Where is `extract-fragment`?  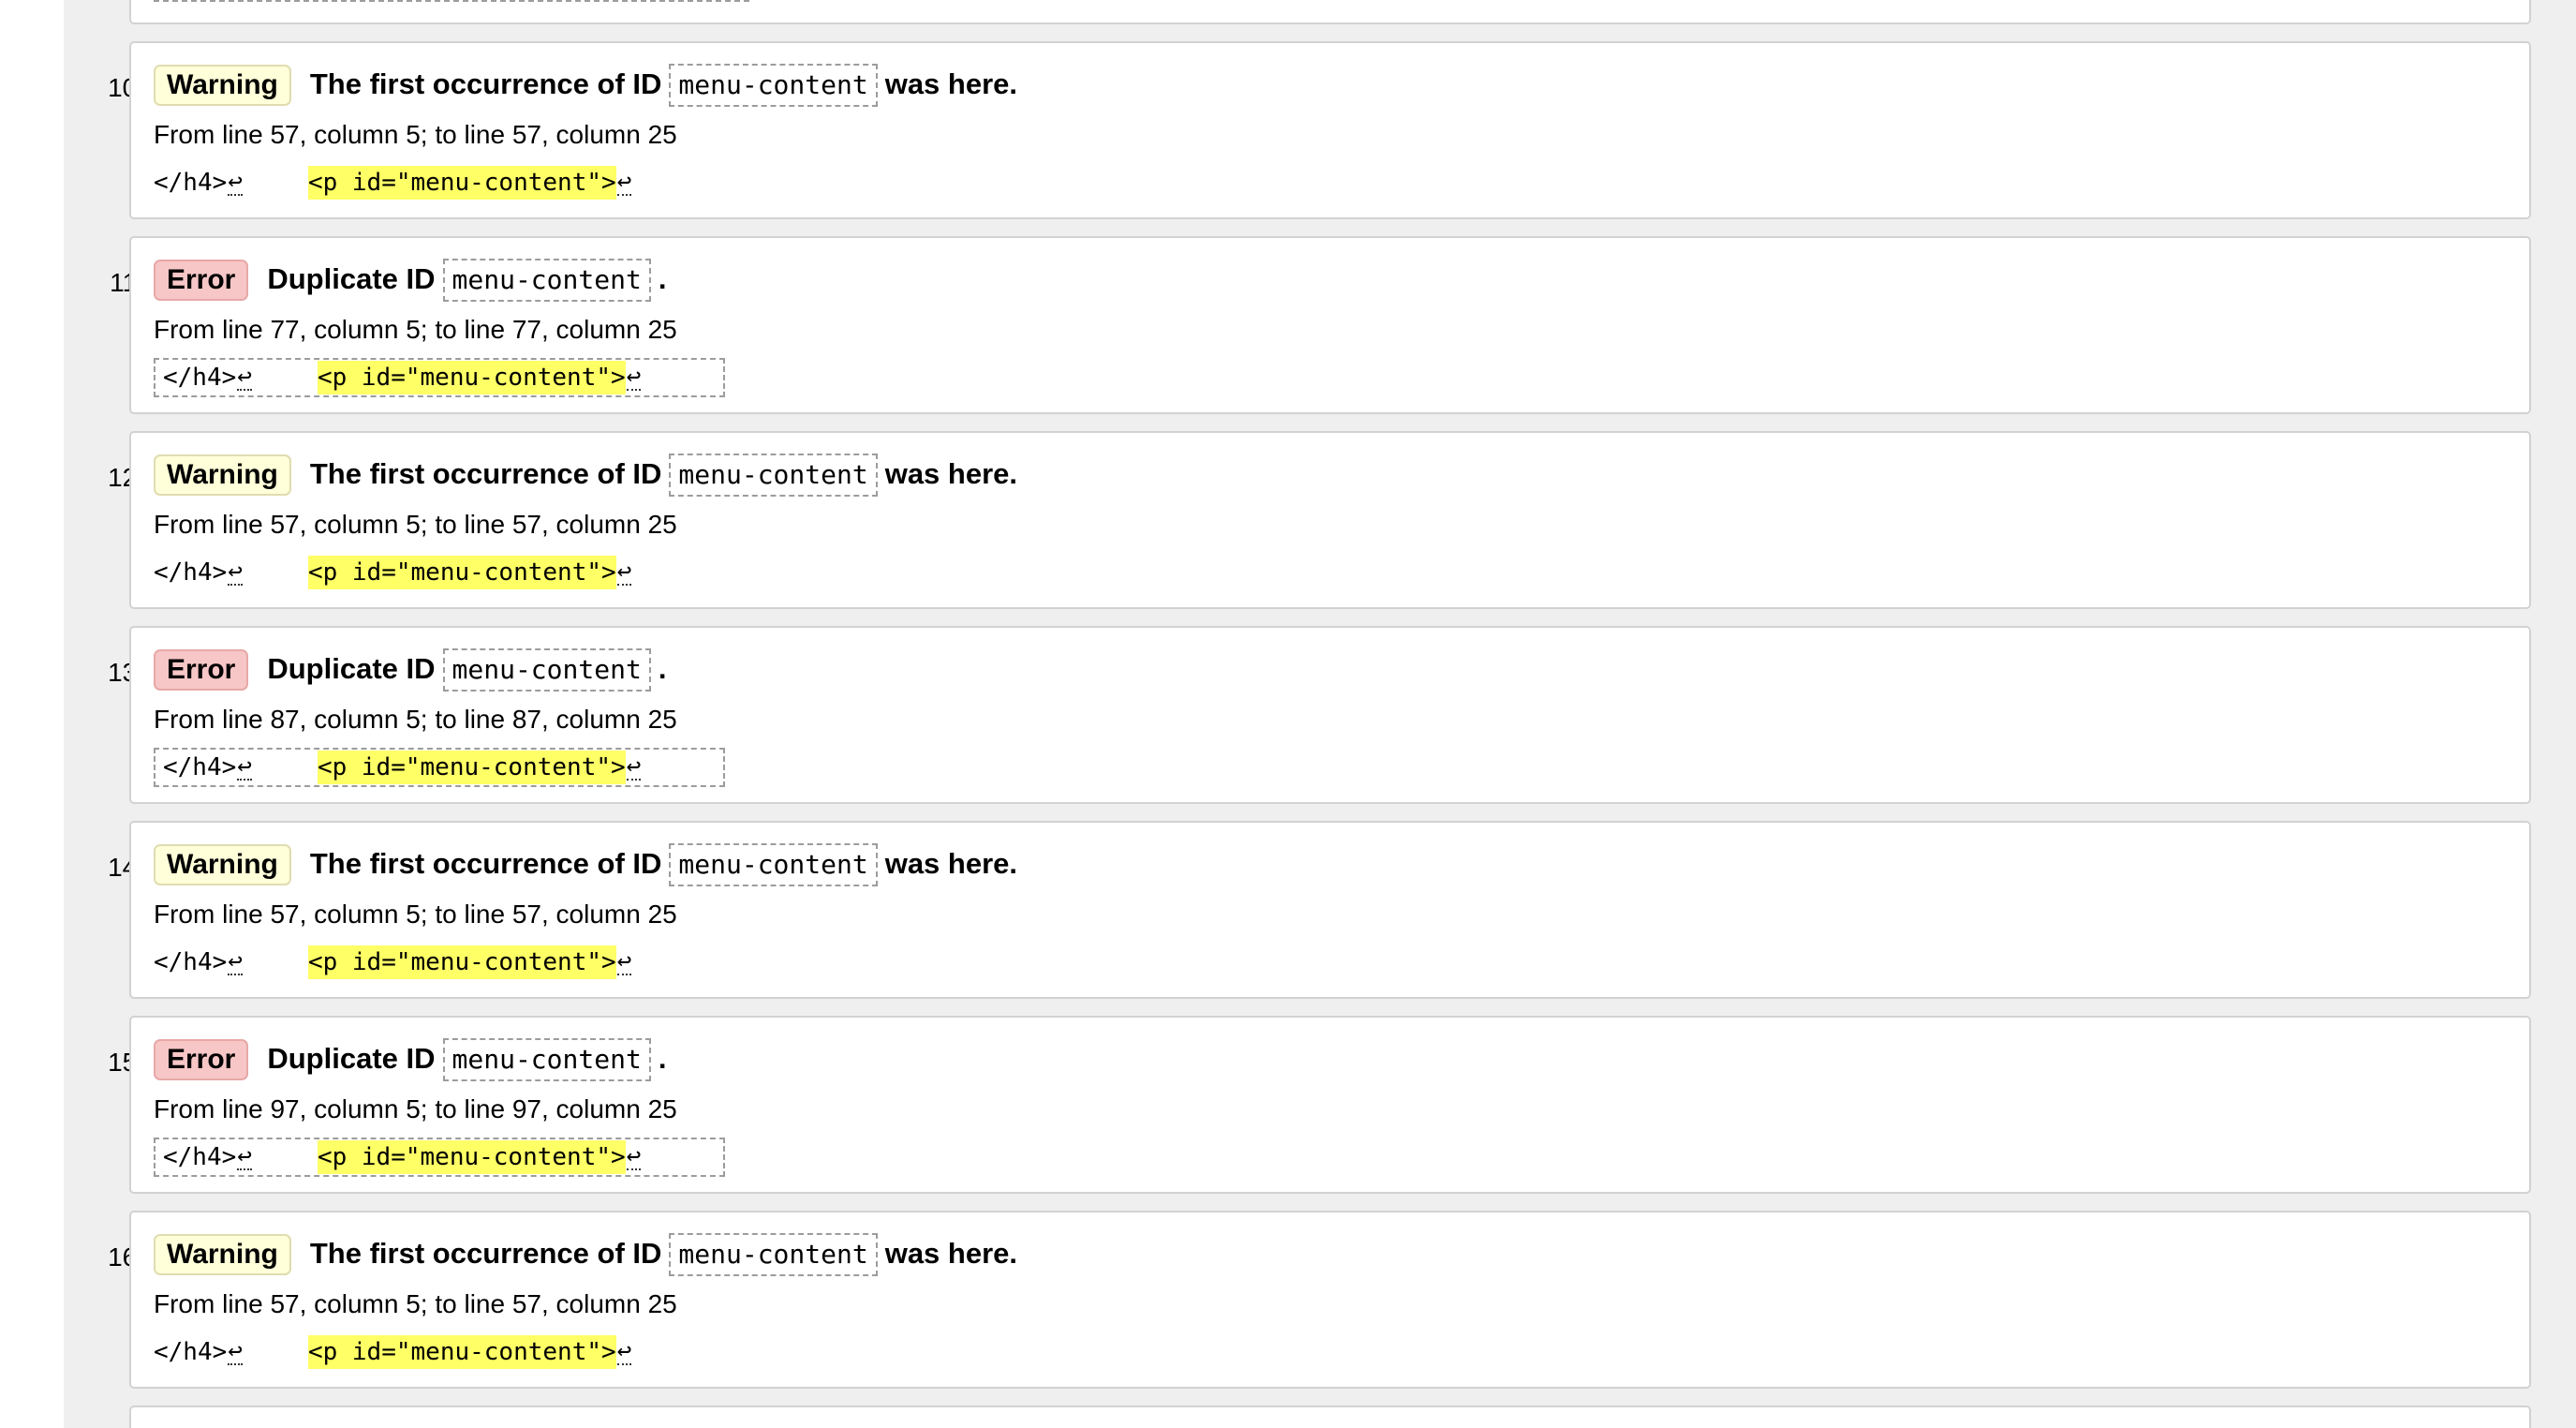 extract-fragment is located at coordinates (452, 1).